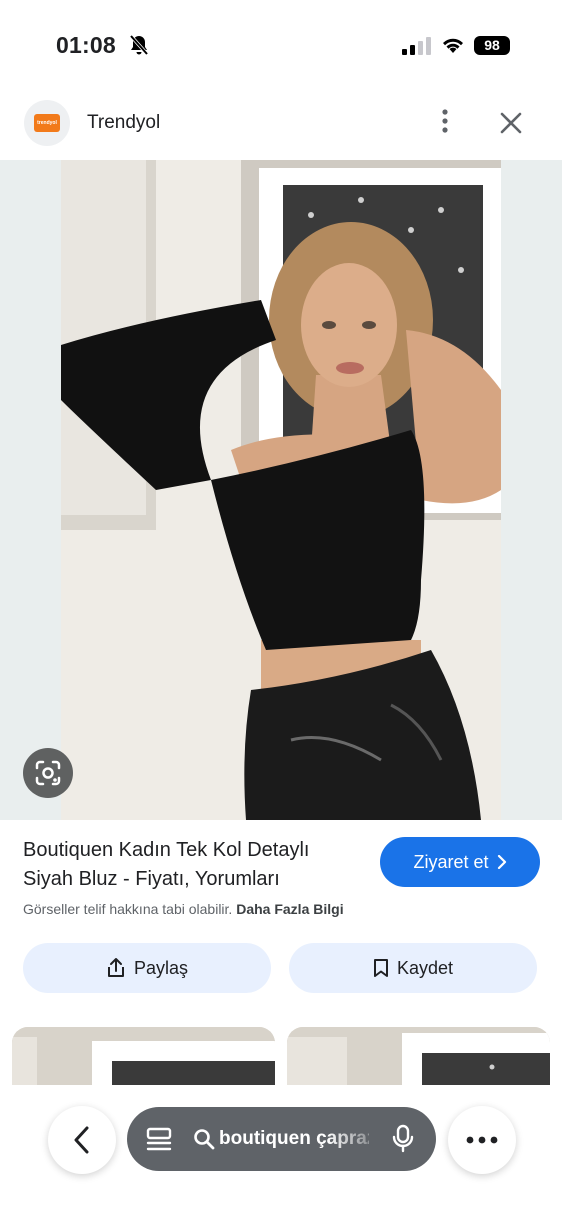  I want to click on more-vert-icon, so click(445, 121).